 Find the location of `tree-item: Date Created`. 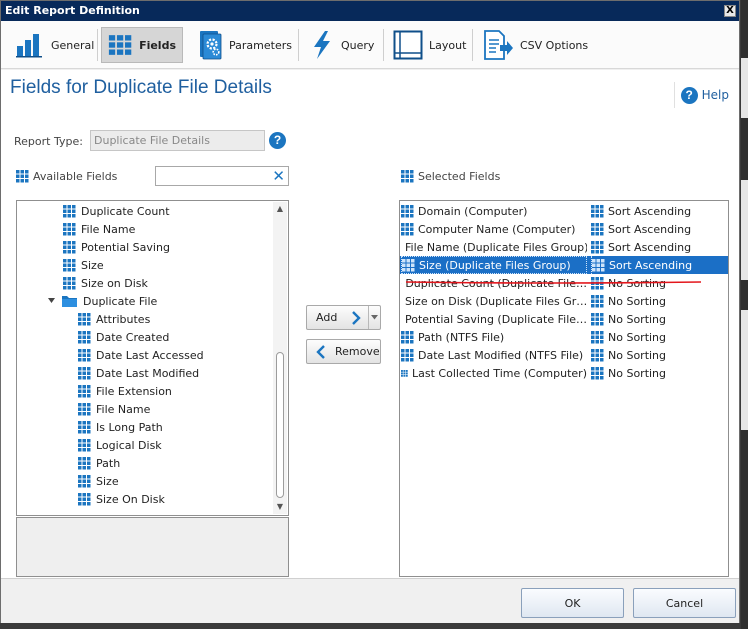

tree-item: Date Created is located at coordinates (123, 337).